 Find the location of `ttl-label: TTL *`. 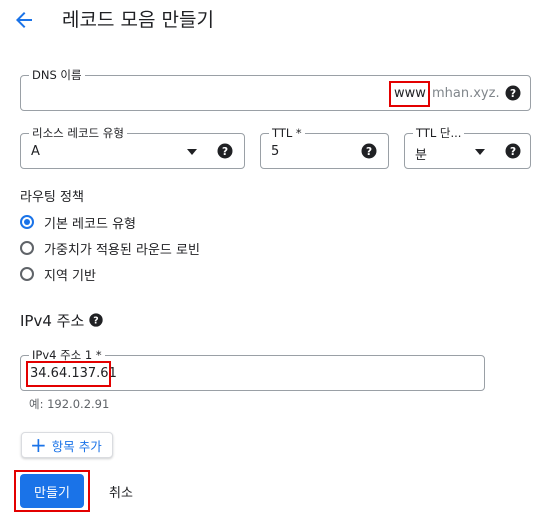

ttl-label: TTL * is located at coordinates (287, 133).